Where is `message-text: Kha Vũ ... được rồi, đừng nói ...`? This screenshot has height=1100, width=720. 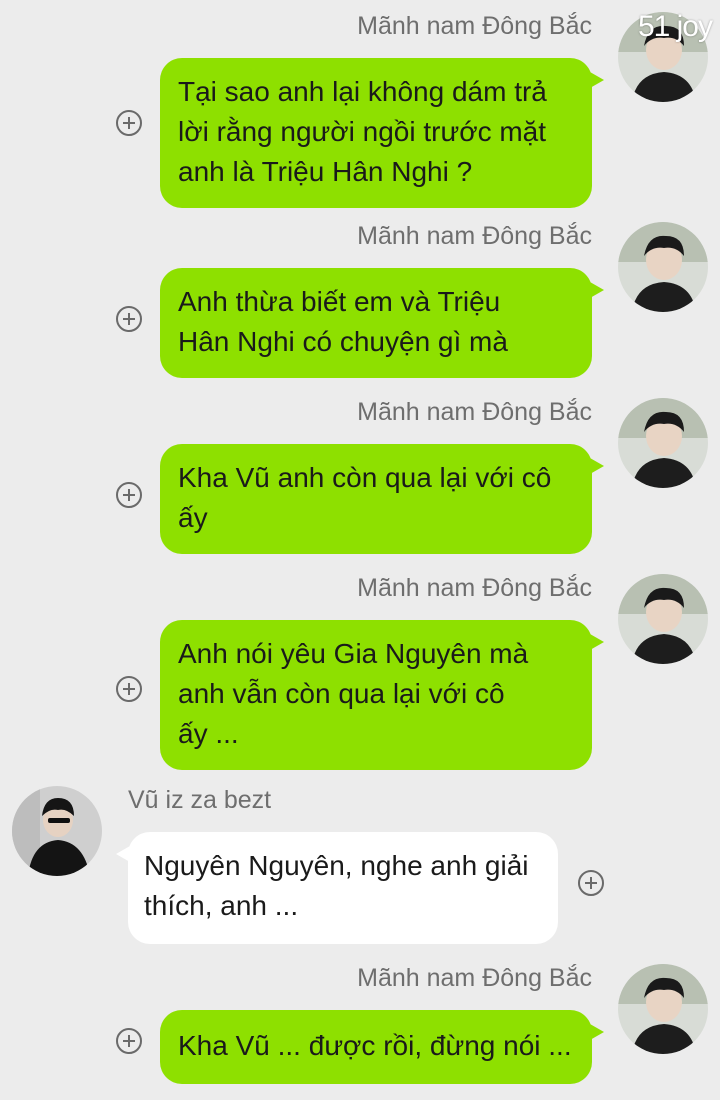 message-text: Kha Vũ ... được rồi, đừng nói ... is located at coordinates (375, 1045).